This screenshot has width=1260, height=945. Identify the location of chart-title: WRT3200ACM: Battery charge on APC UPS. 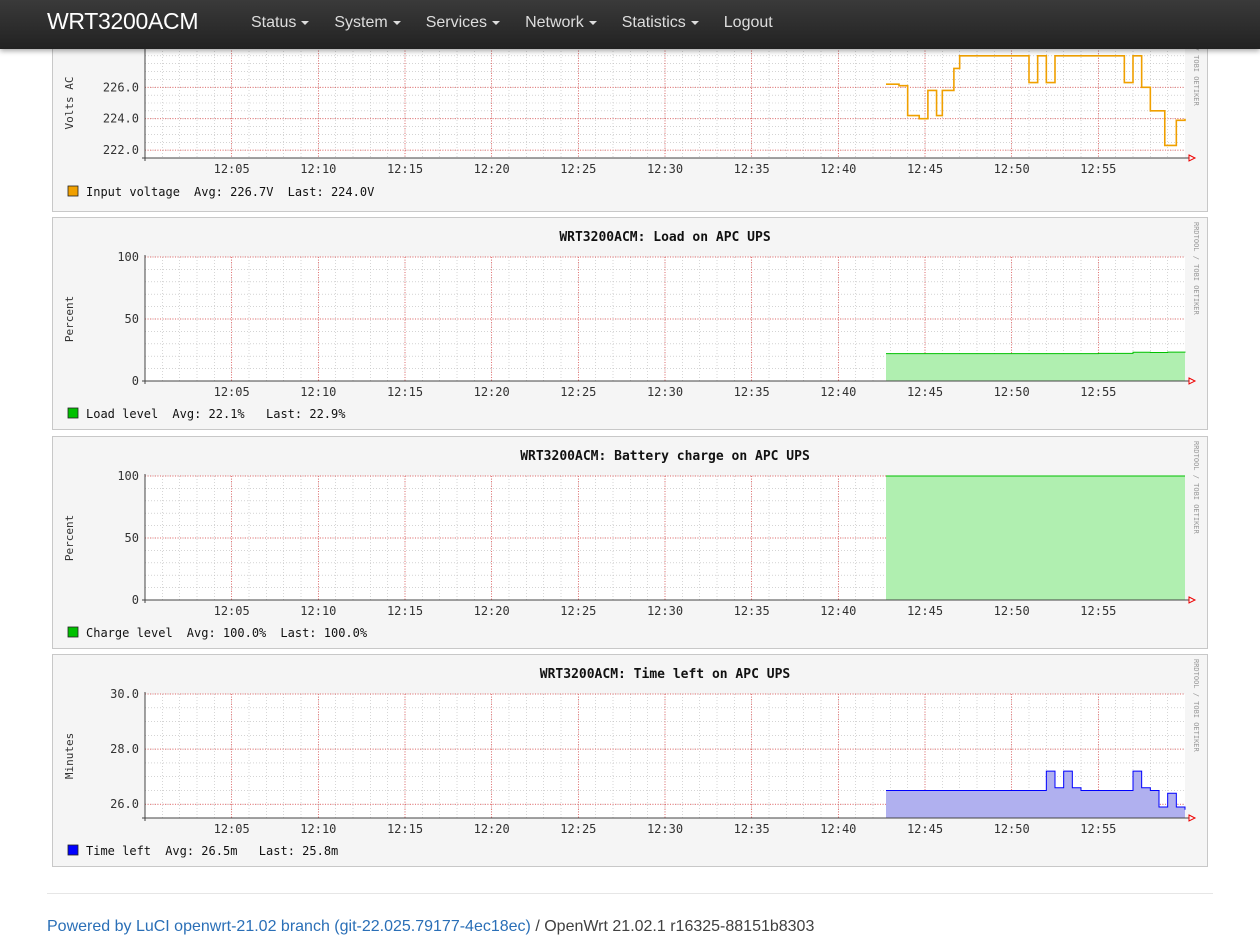
(665, 456).